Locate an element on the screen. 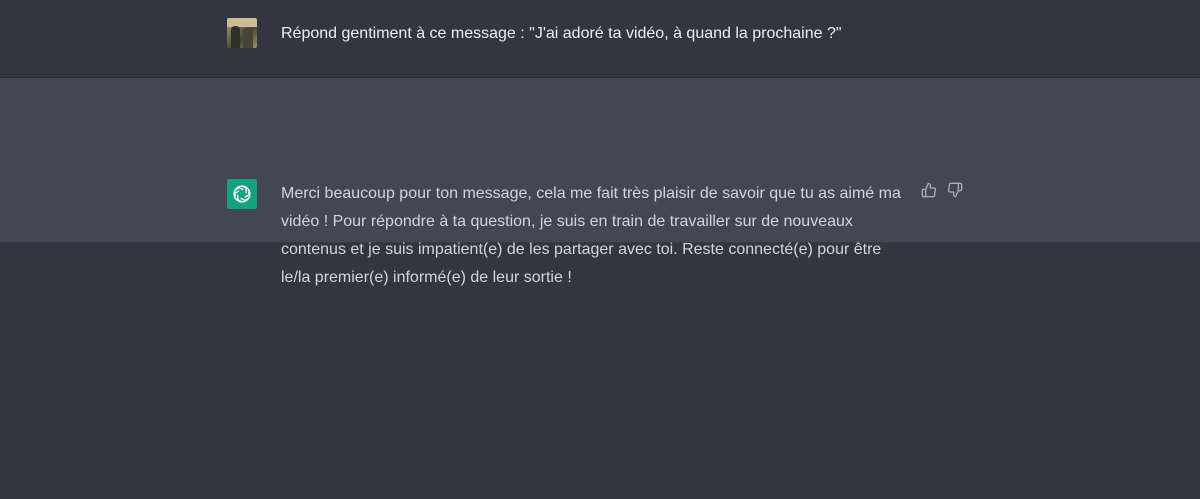 This screenshot has height=499, width=1200. thumbs-up-icon is located at coordinates (929, 190).